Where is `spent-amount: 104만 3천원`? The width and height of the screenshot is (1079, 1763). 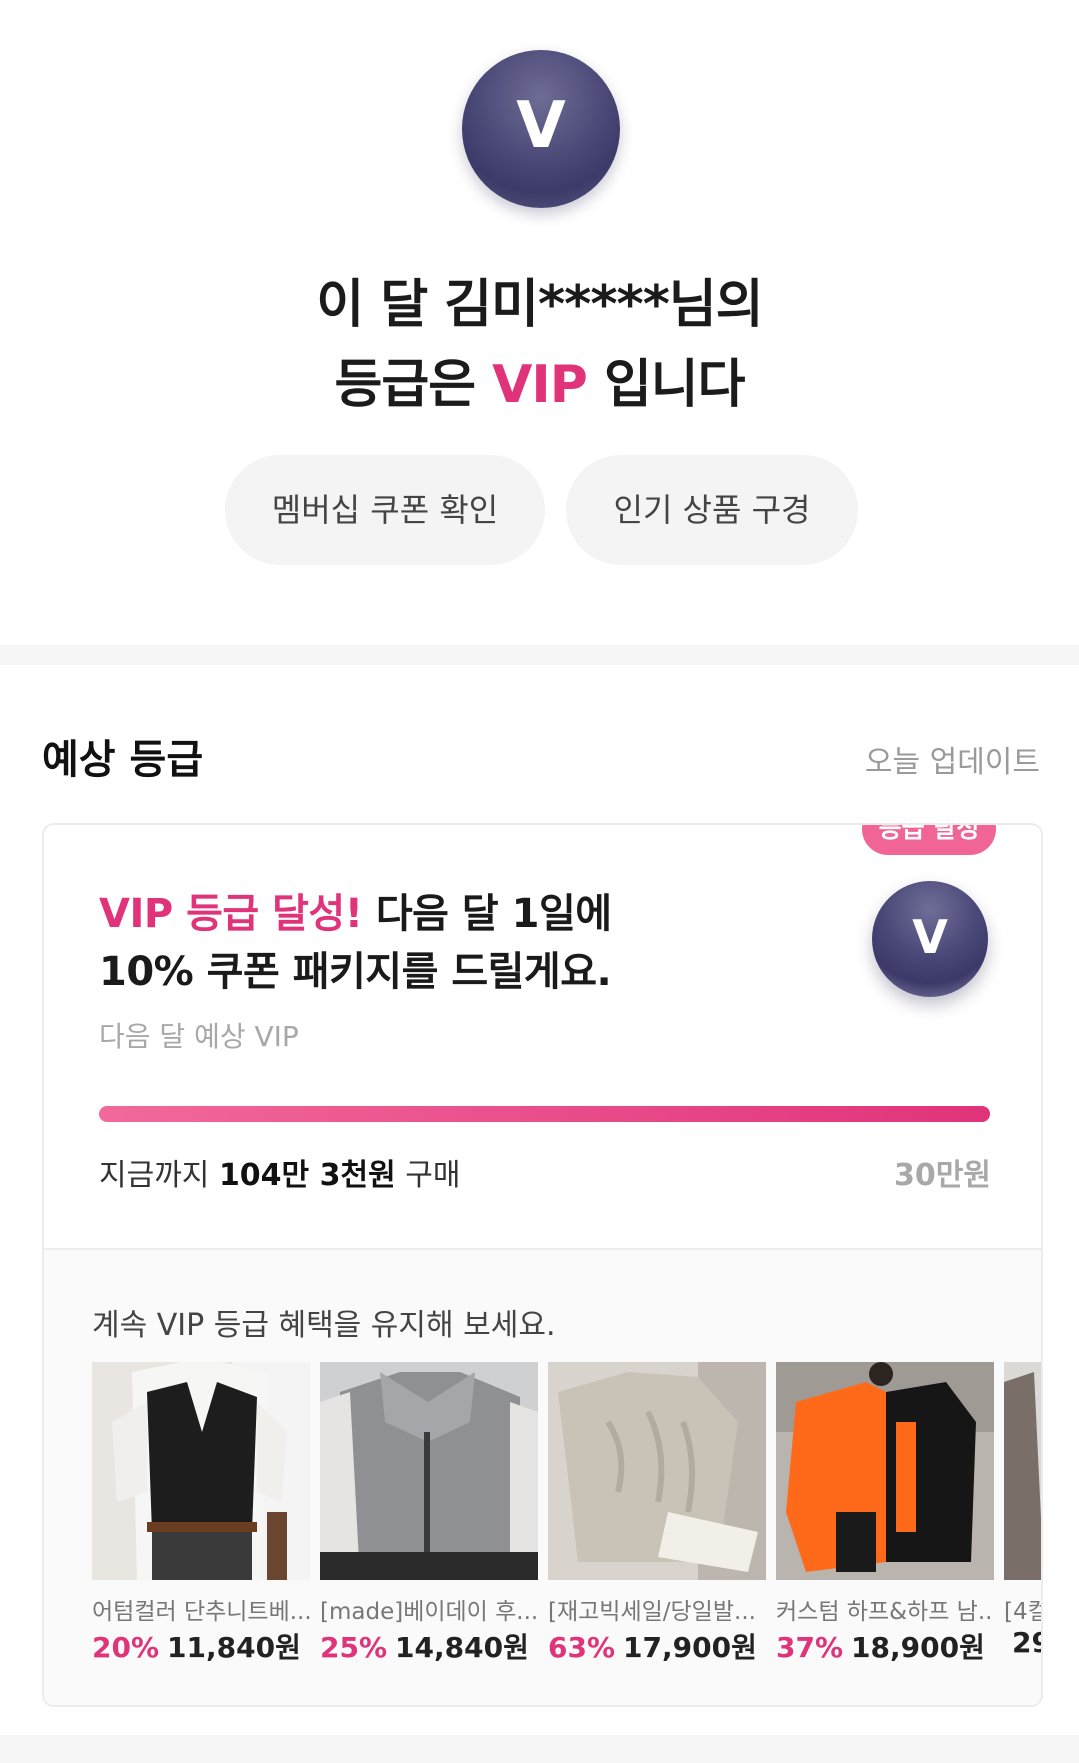
spent-amount: 104만 3천원 is located at coordinates (307, 1175).